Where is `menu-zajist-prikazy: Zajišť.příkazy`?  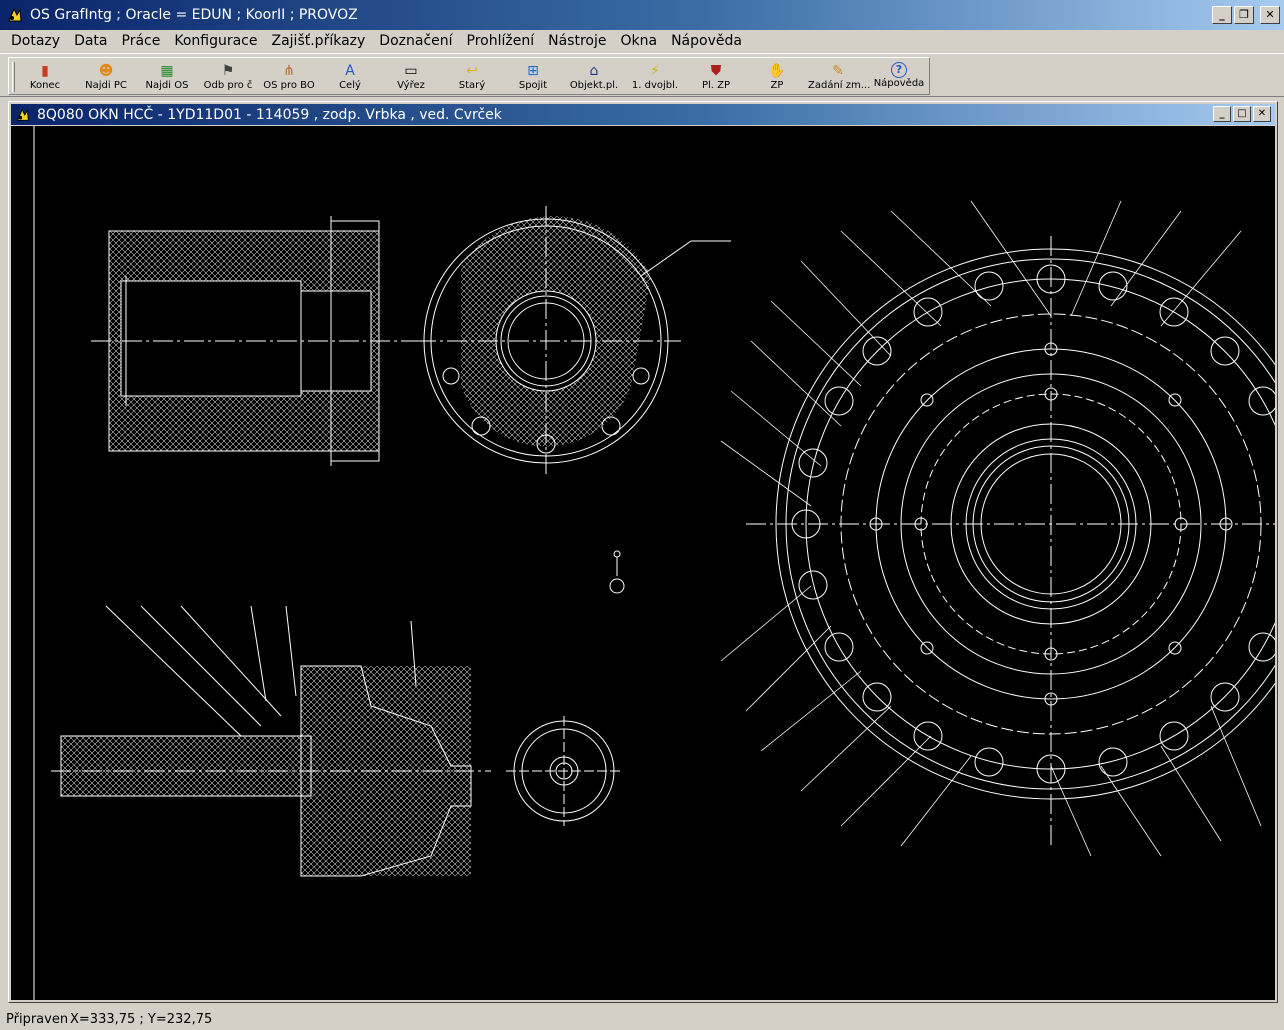
menu-zajist-prikazy: Zajišť.příkazy is located at coordinates (319, 41).